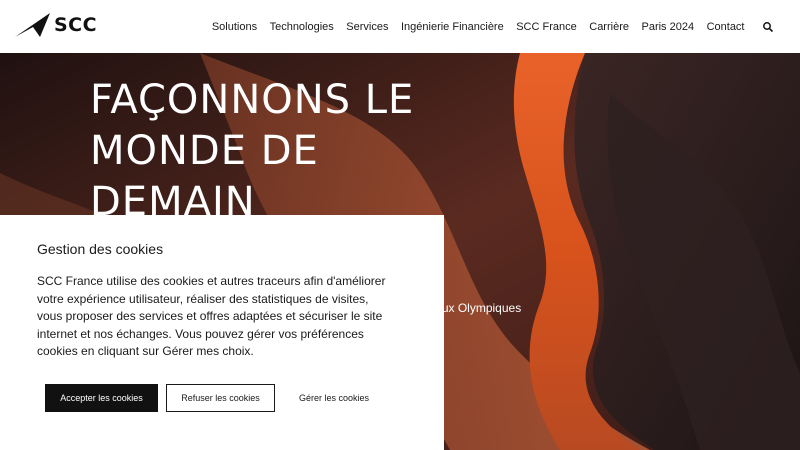 The image size is (800, 450). Describe the element at coordinates (252, 151) in the screenshot. I see `hero-title: FAÇONNONS LE MONDE DE DEMAIN` at that location.